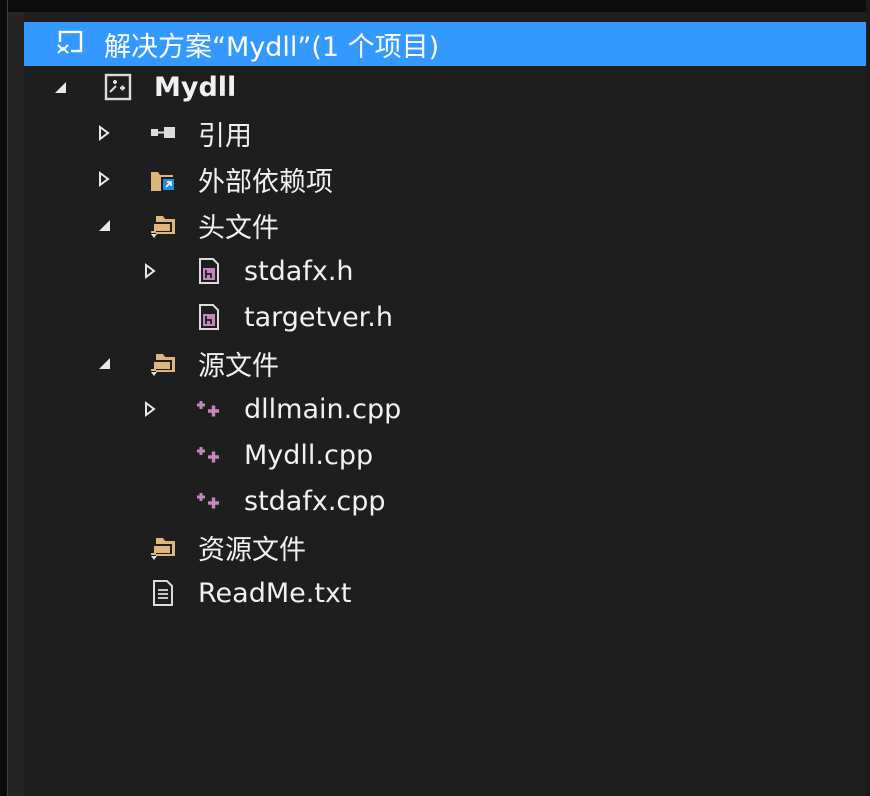 This screenshot has width=870, height=796. What do you see at coordinates (445, 271) in the screenshot?
I see `tree-item-file: stdafx.h` at bounding box center [445, 271].